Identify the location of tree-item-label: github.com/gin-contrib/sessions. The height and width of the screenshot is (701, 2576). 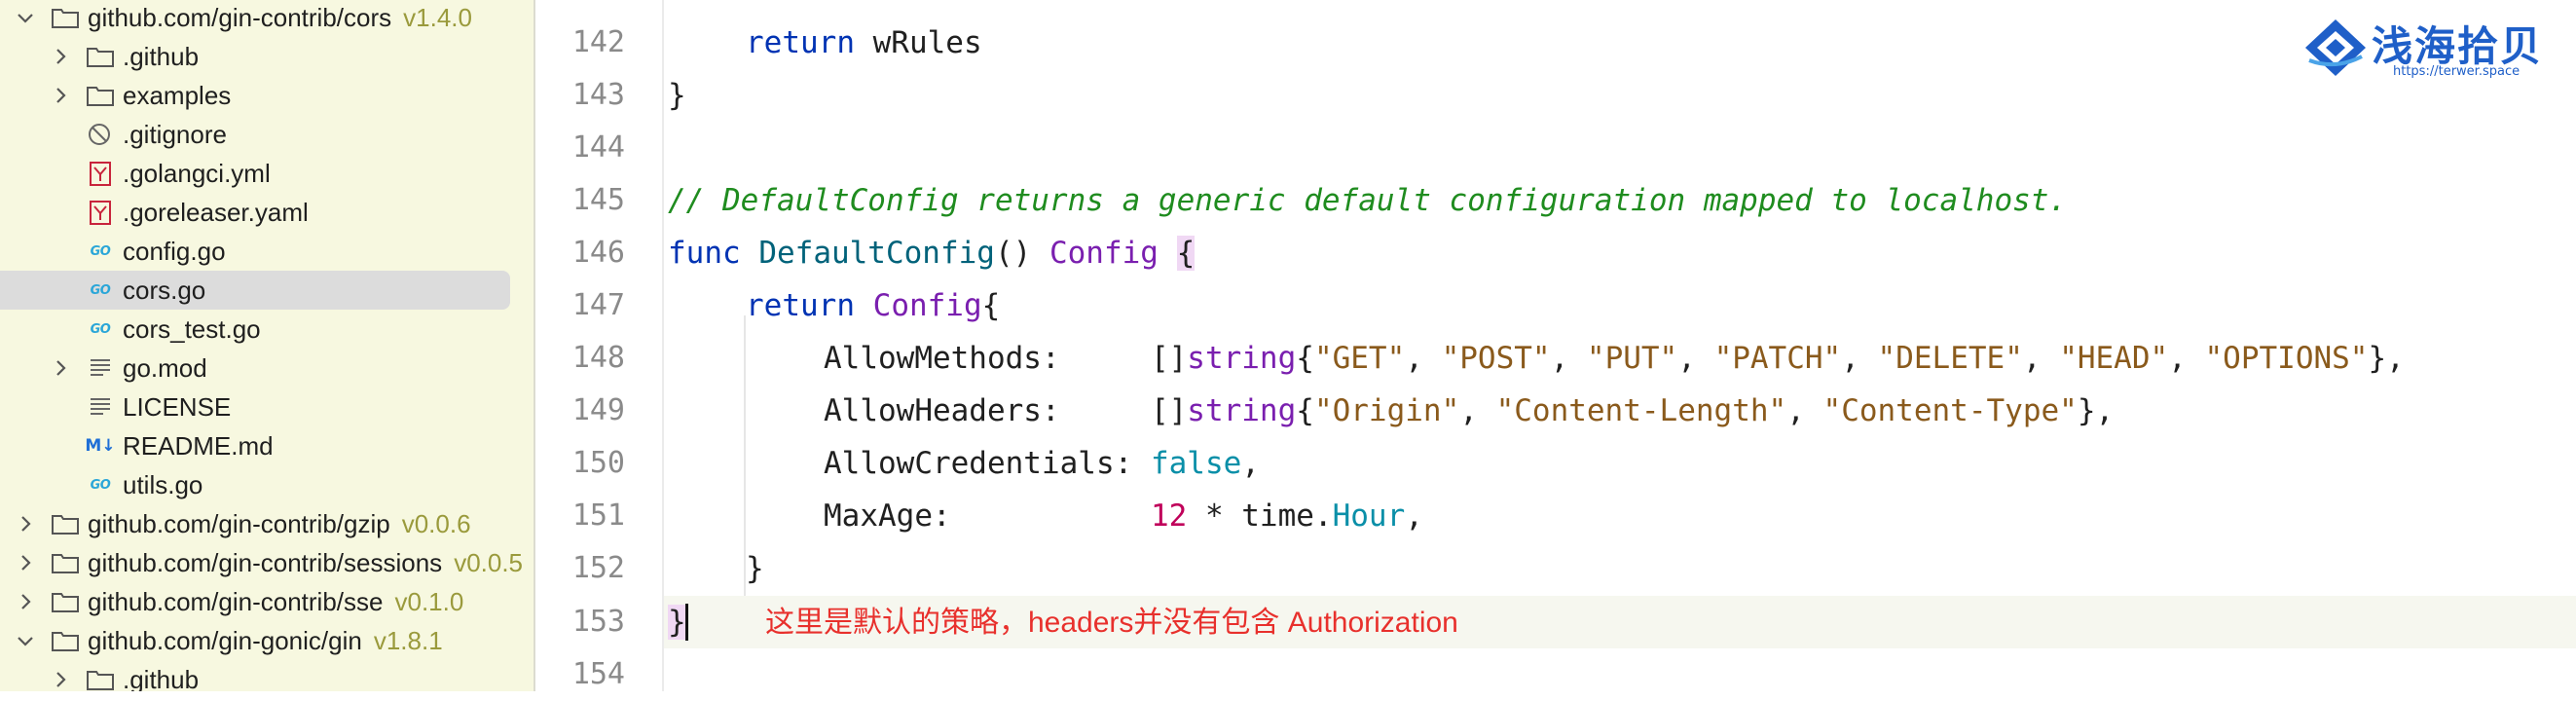
(265, 562).